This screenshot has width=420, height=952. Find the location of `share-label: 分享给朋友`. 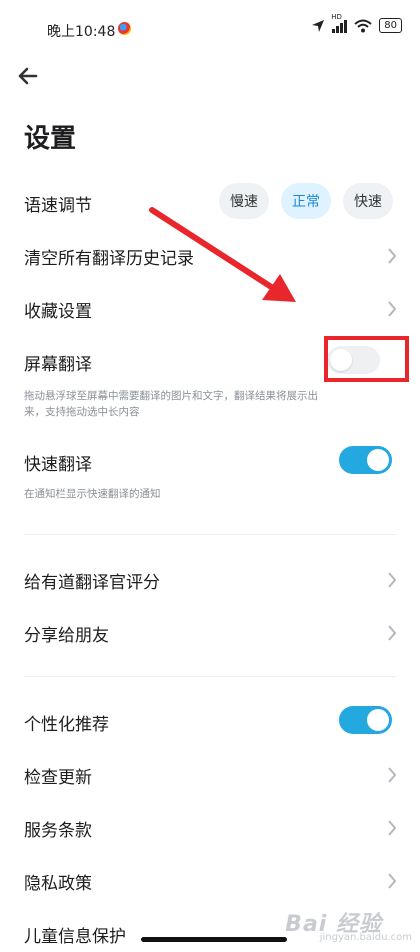

share-label: 分享给朋友 is located at coordinates (66, 636).